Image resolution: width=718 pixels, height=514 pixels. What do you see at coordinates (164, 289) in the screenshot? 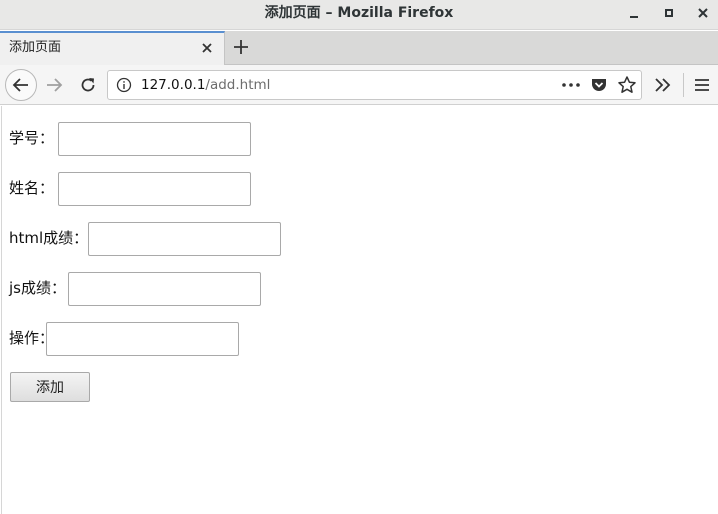
I see `js-score-input` at bounding box center [164, 289].